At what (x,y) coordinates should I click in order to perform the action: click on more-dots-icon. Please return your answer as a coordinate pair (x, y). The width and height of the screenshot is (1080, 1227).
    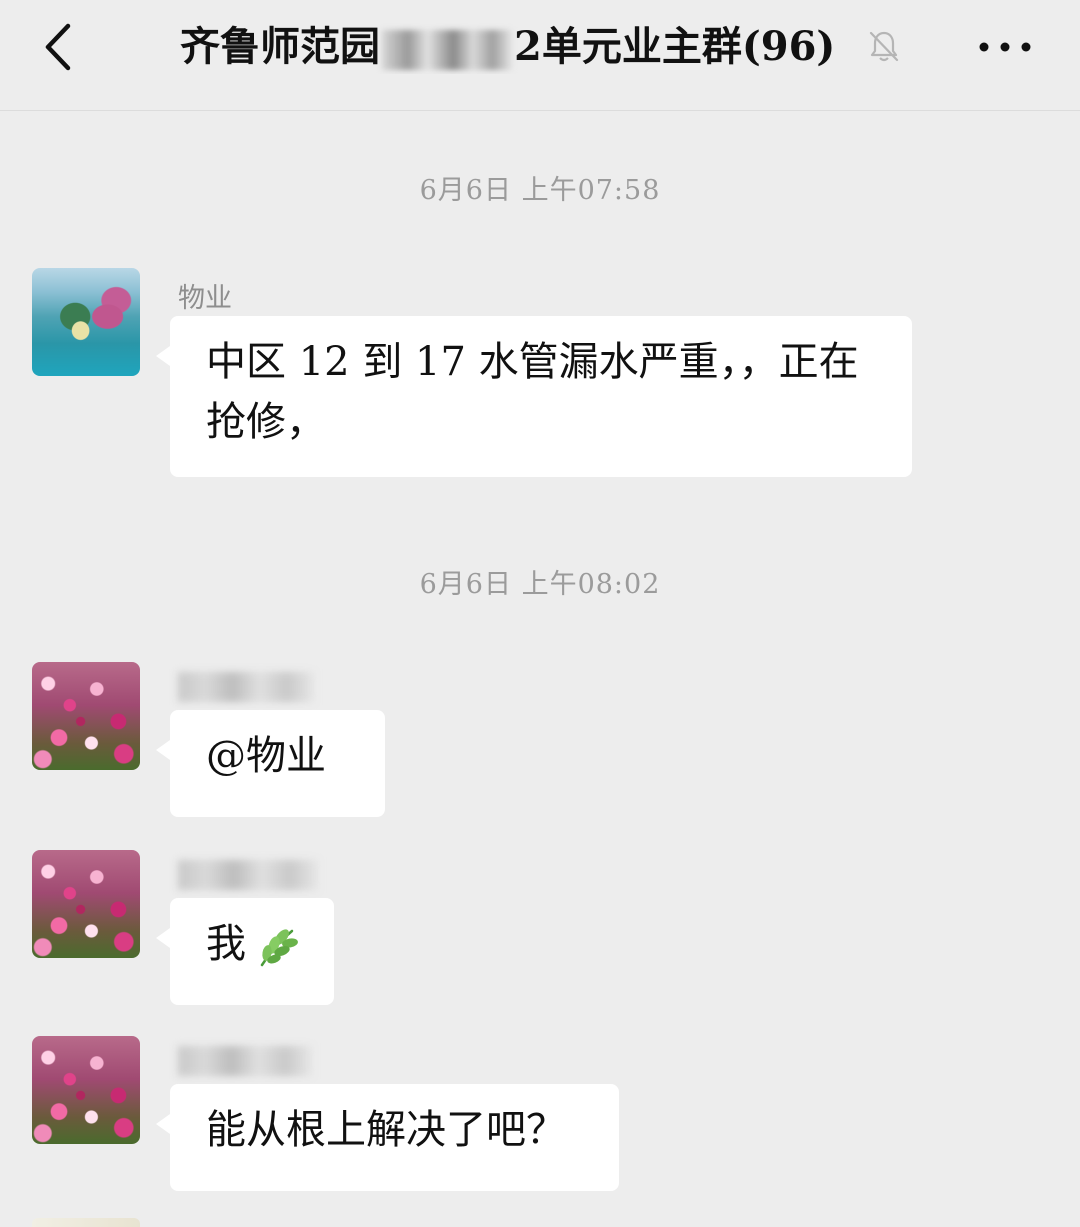
    Looking at the image, I should click on (1005, 47).